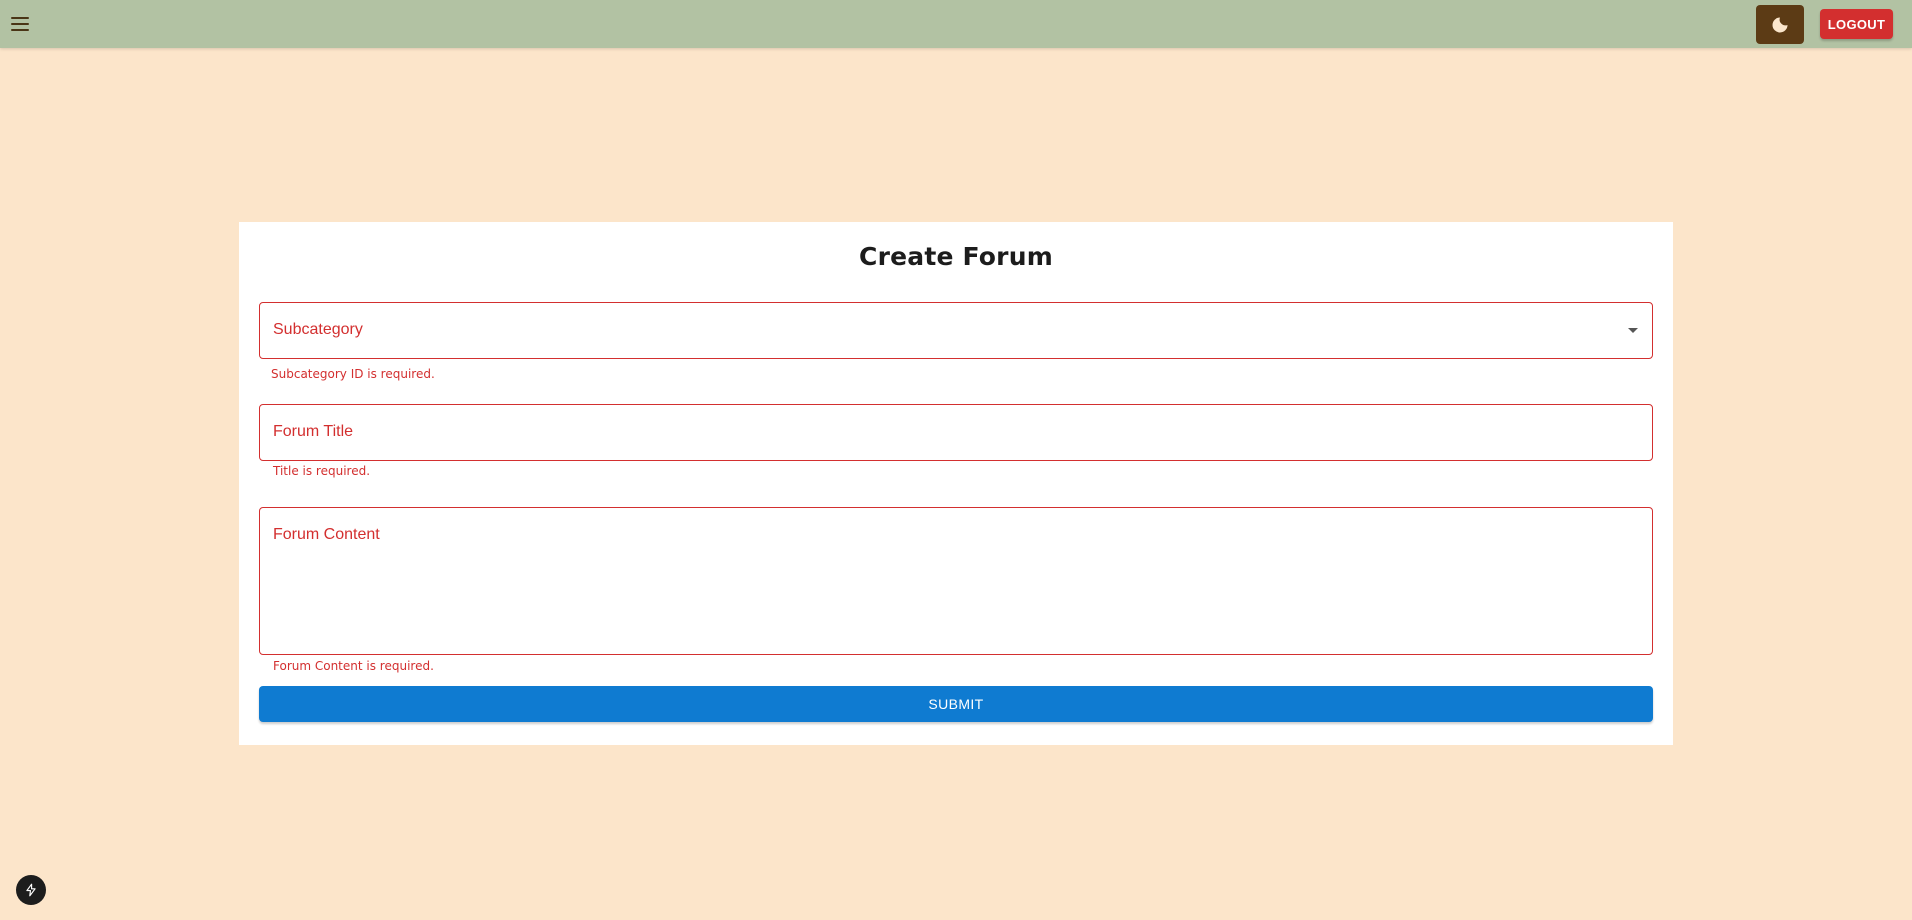 The image size is (1912, 920). I want to click on top-app-bar: LOGOUT, so click(956, 24).